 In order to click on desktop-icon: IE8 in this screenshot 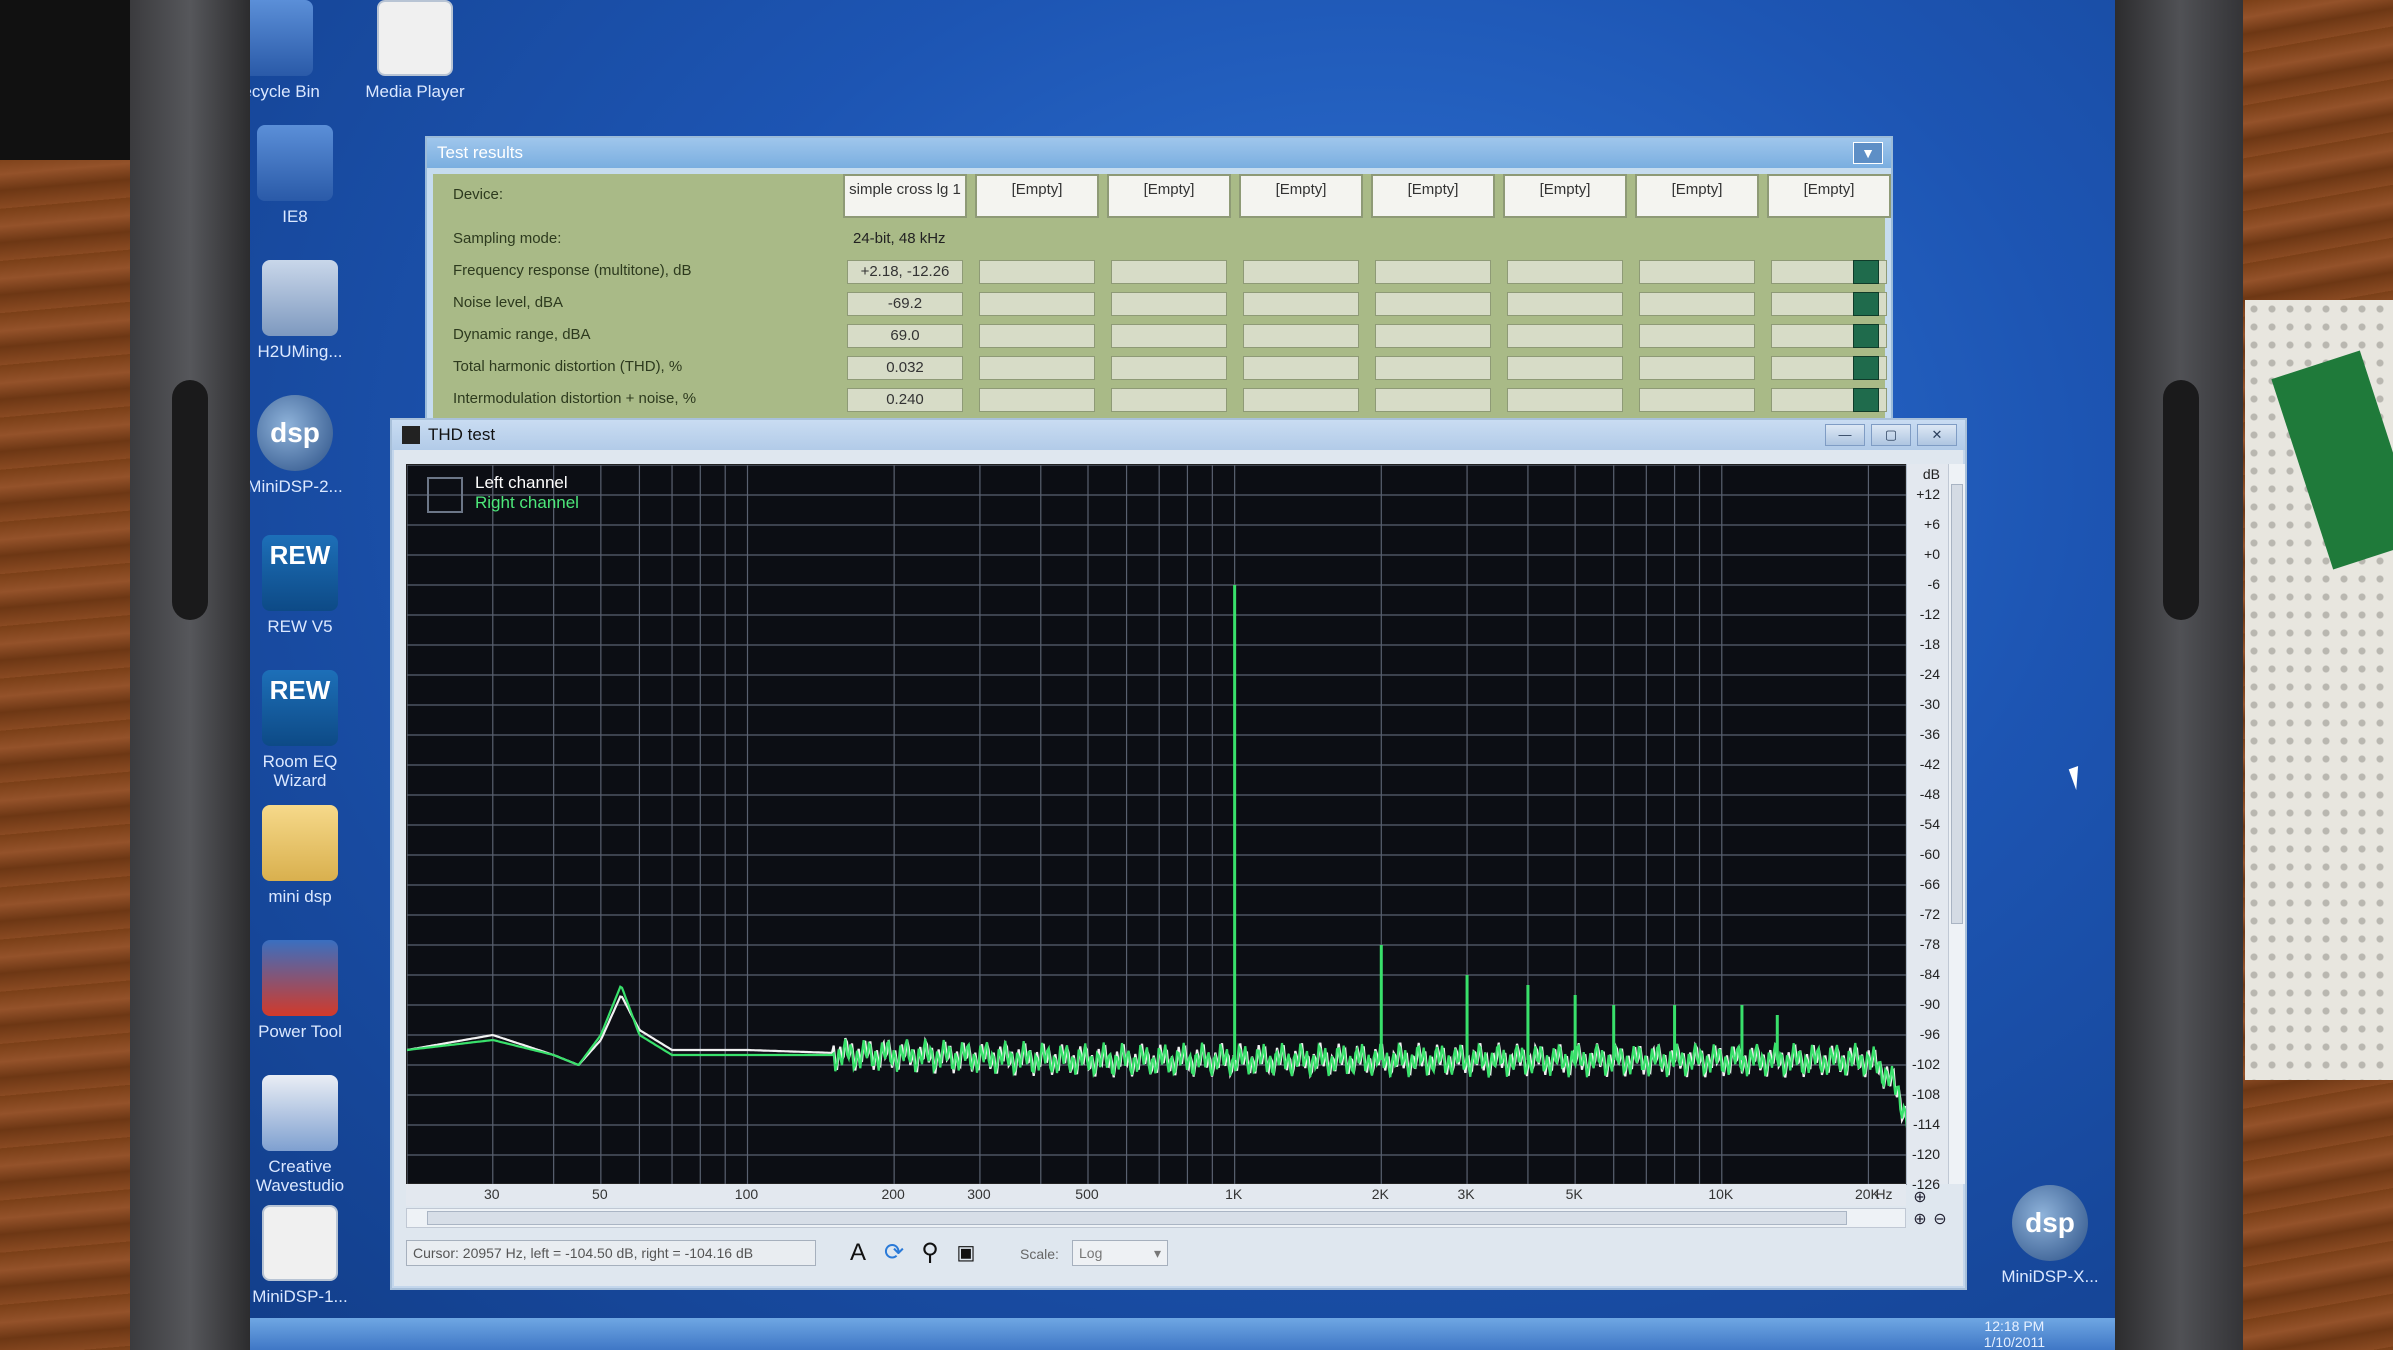, I will do `click(300, 175)`.